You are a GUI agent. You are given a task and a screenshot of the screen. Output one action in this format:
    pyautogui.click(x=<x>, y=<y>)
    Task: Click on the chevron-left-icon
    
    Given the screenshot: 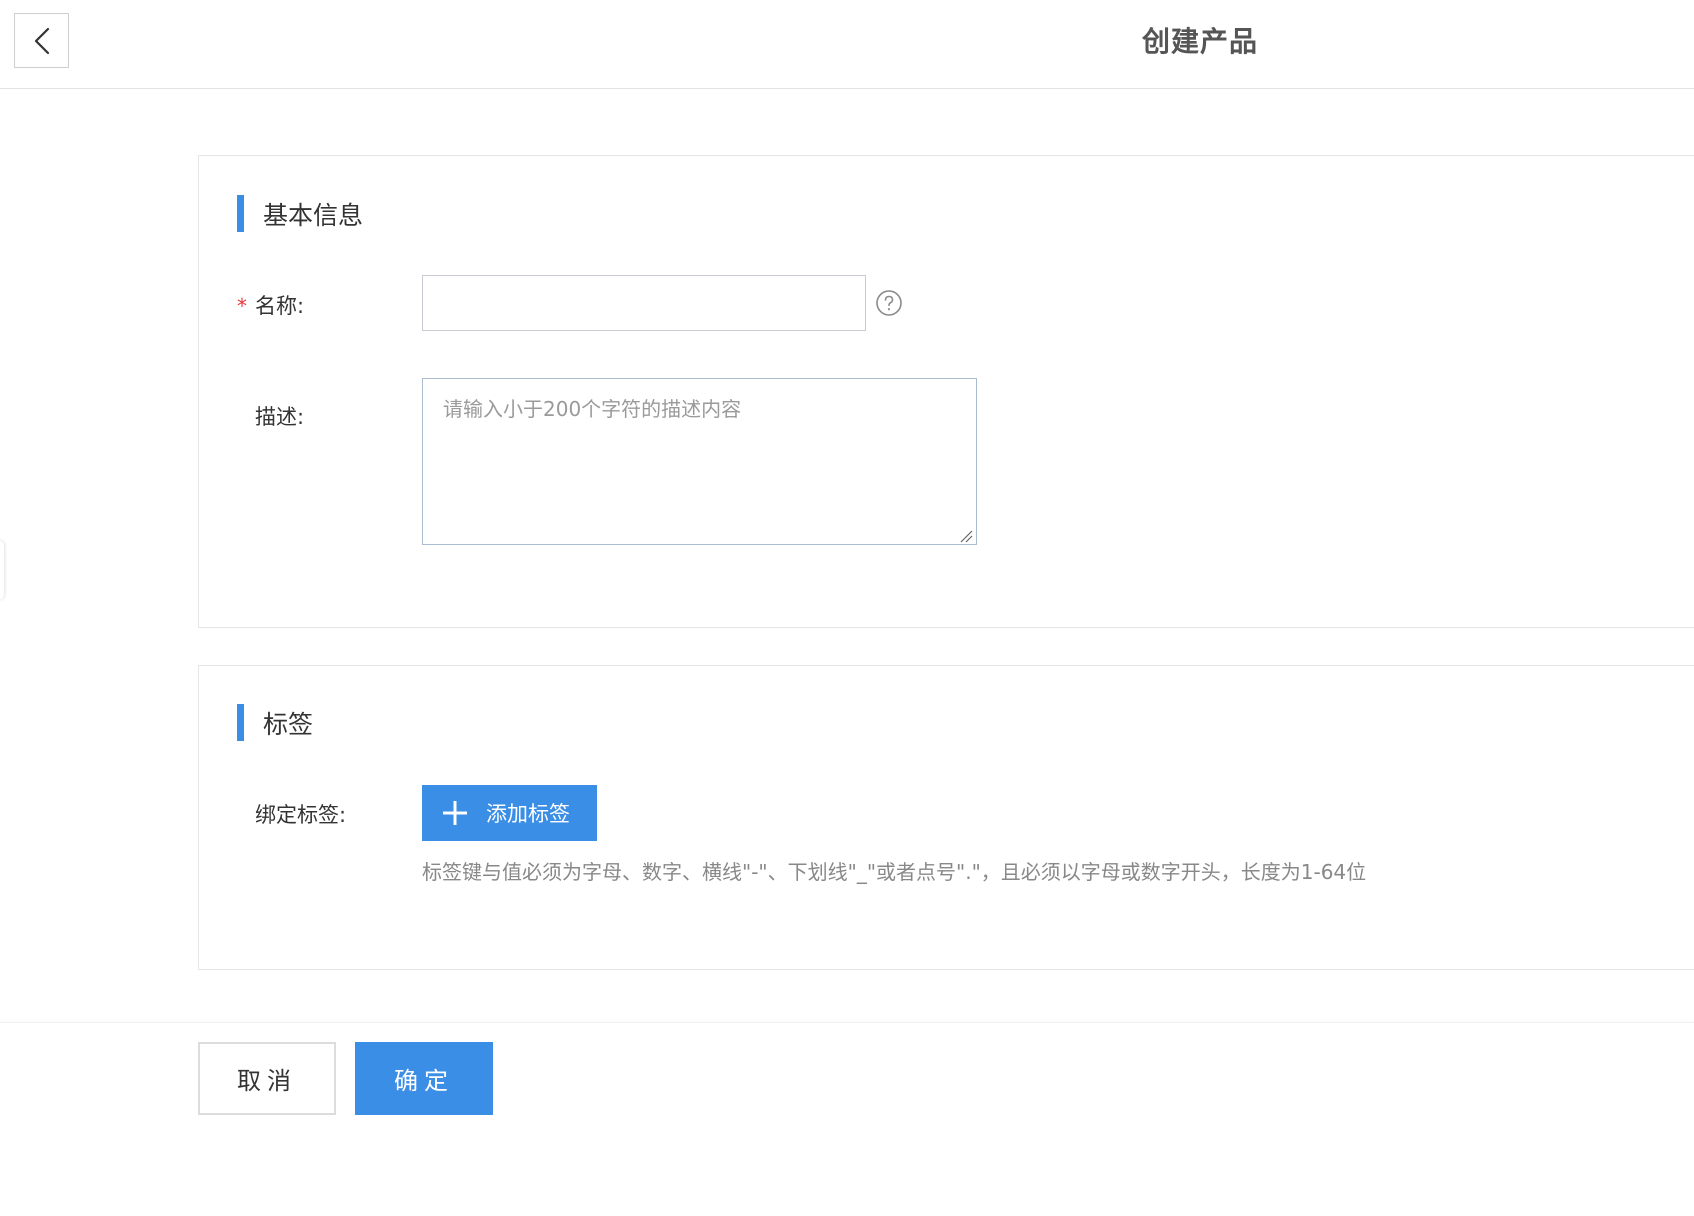 What is the action you would take?
    pyautogui.click(x=41, y=40)
    